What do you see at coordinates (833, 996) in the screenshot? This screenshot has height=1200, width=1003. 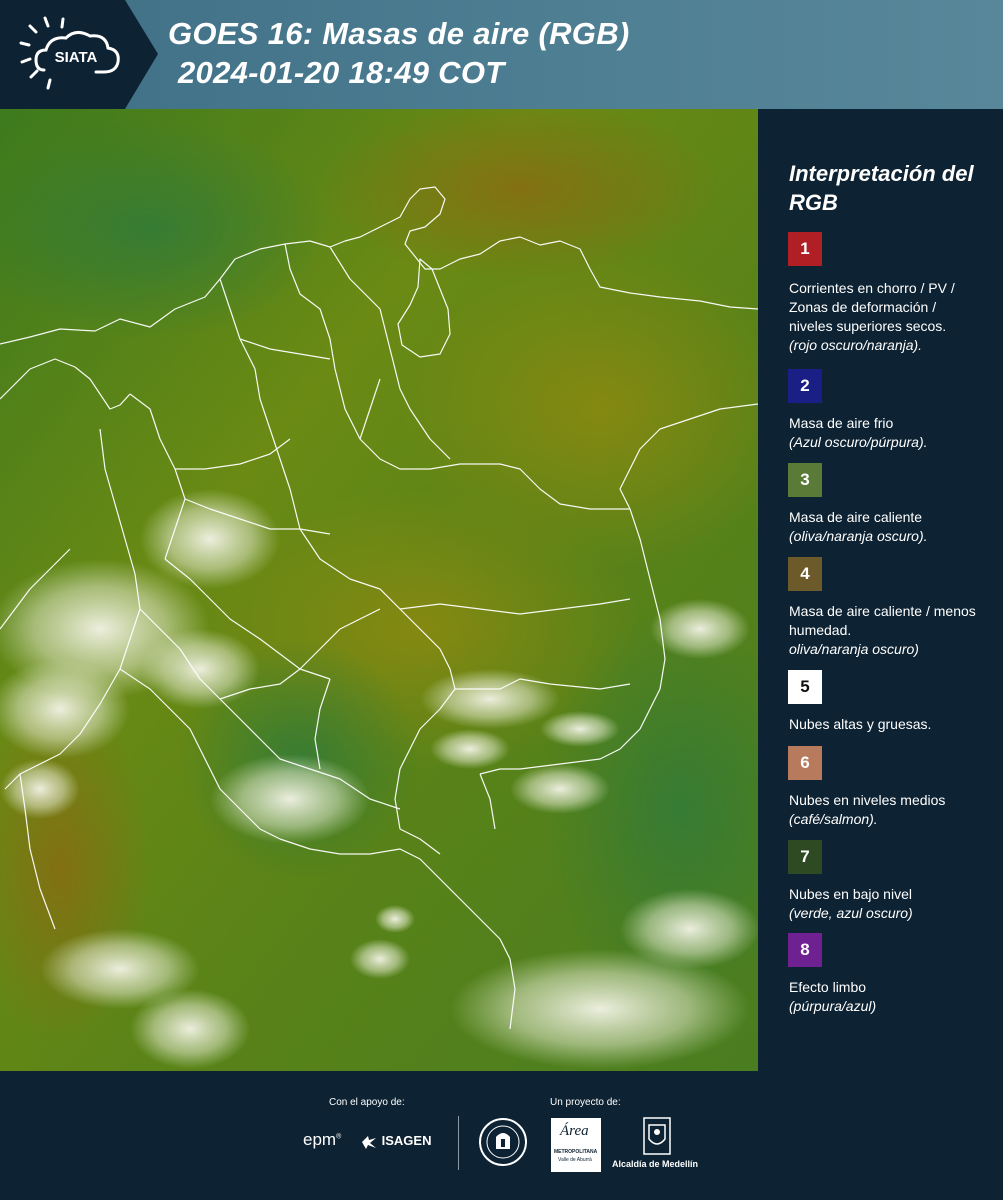 I see `legend-item-8: Efecto limbo (púrpura/azul)` at bounding box center [833, 996].